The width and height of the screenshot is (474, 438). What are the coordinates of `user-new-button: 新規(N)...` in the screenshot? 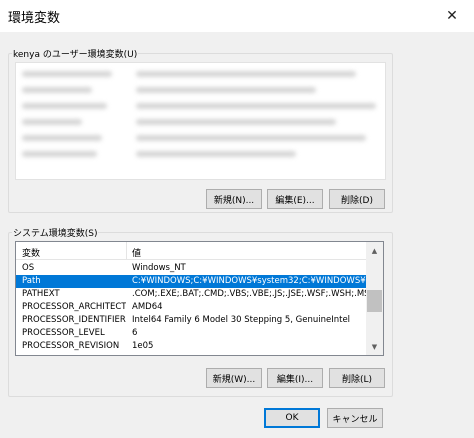 It's located at (234, 199).